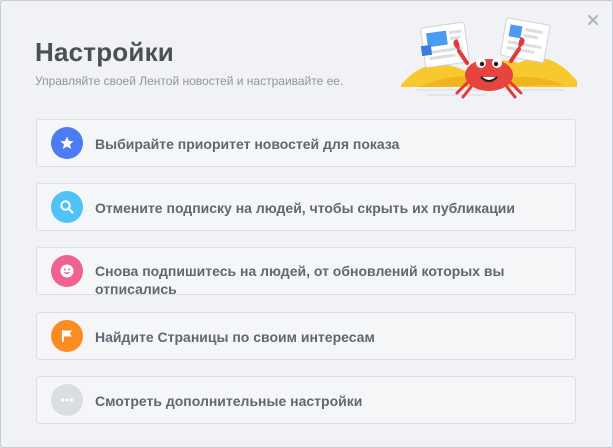  Describe the element at coordinates (67, 143) in the screenshot. I see `star-icon` at that location.